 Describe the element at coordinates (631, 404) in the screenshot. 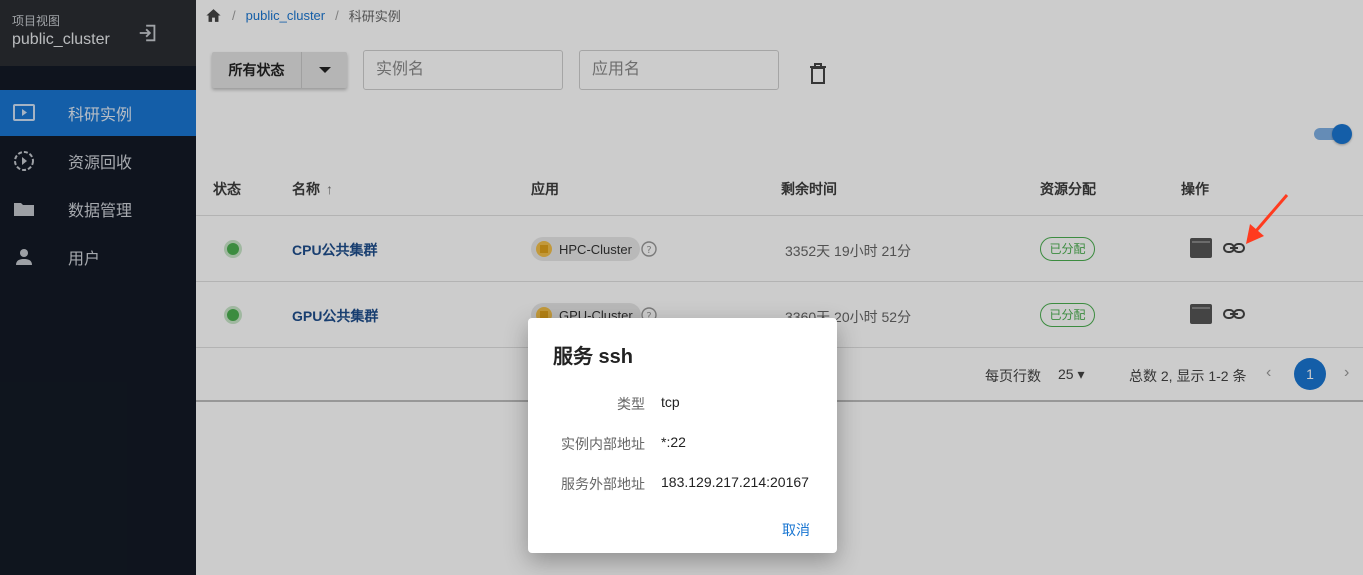

I see `field-label-type: 类型` at that location.